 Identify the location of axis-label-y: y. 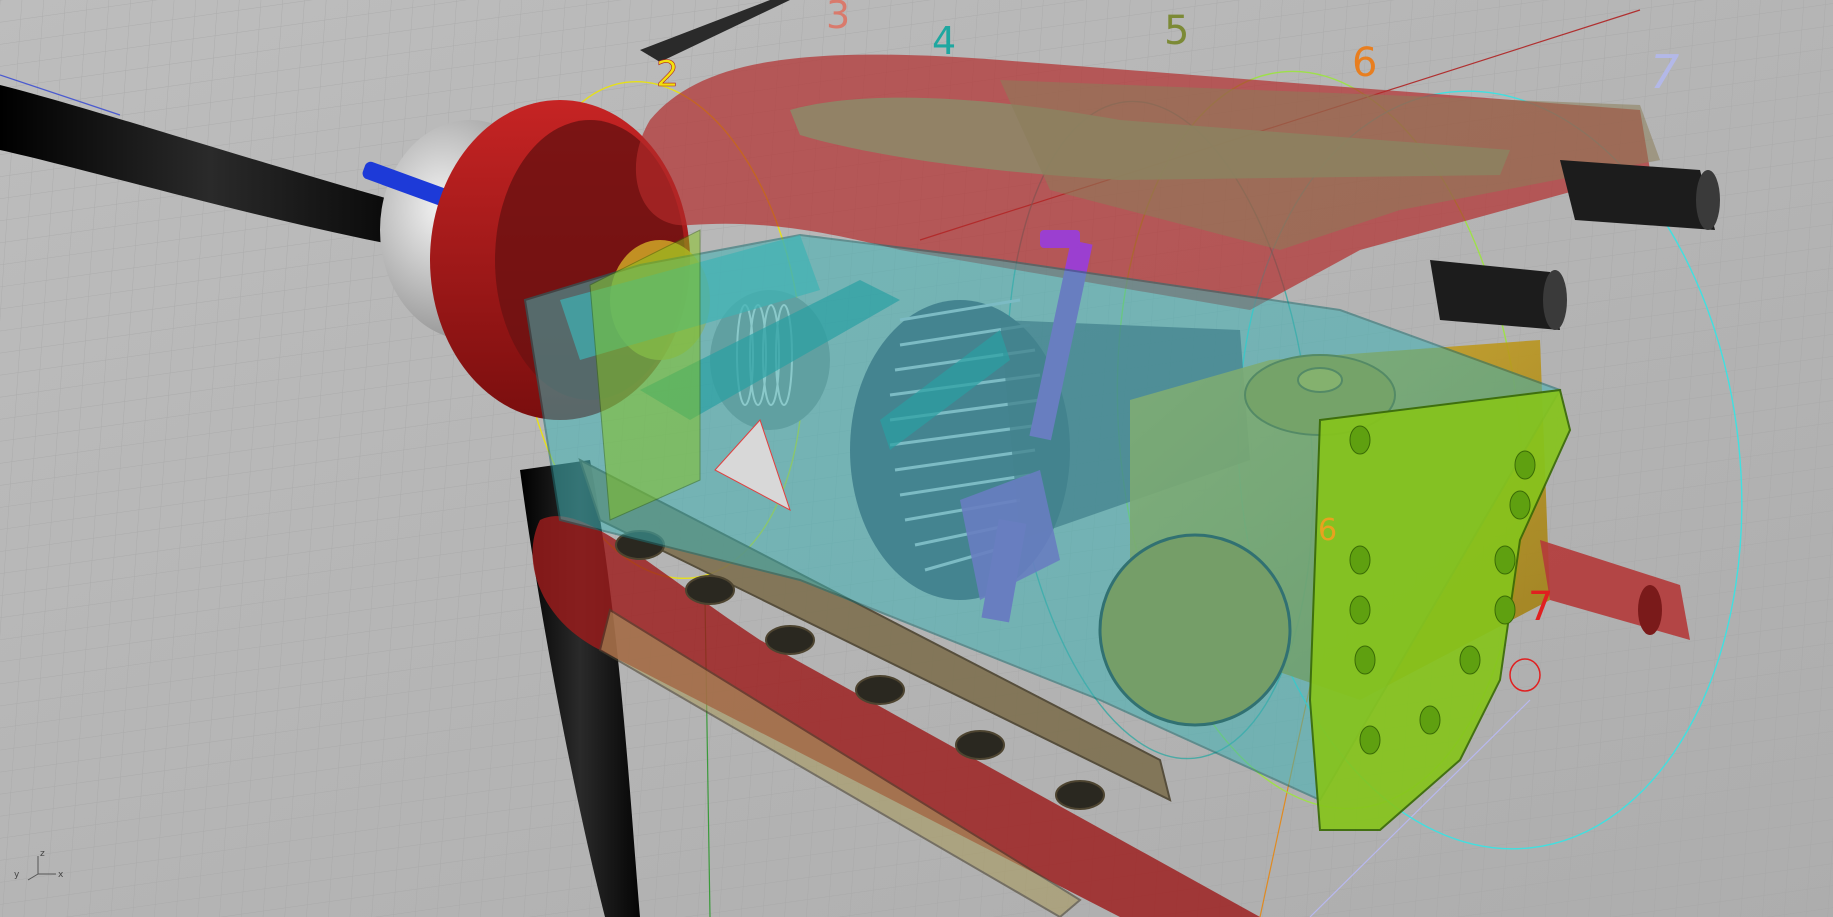
(17, 875).